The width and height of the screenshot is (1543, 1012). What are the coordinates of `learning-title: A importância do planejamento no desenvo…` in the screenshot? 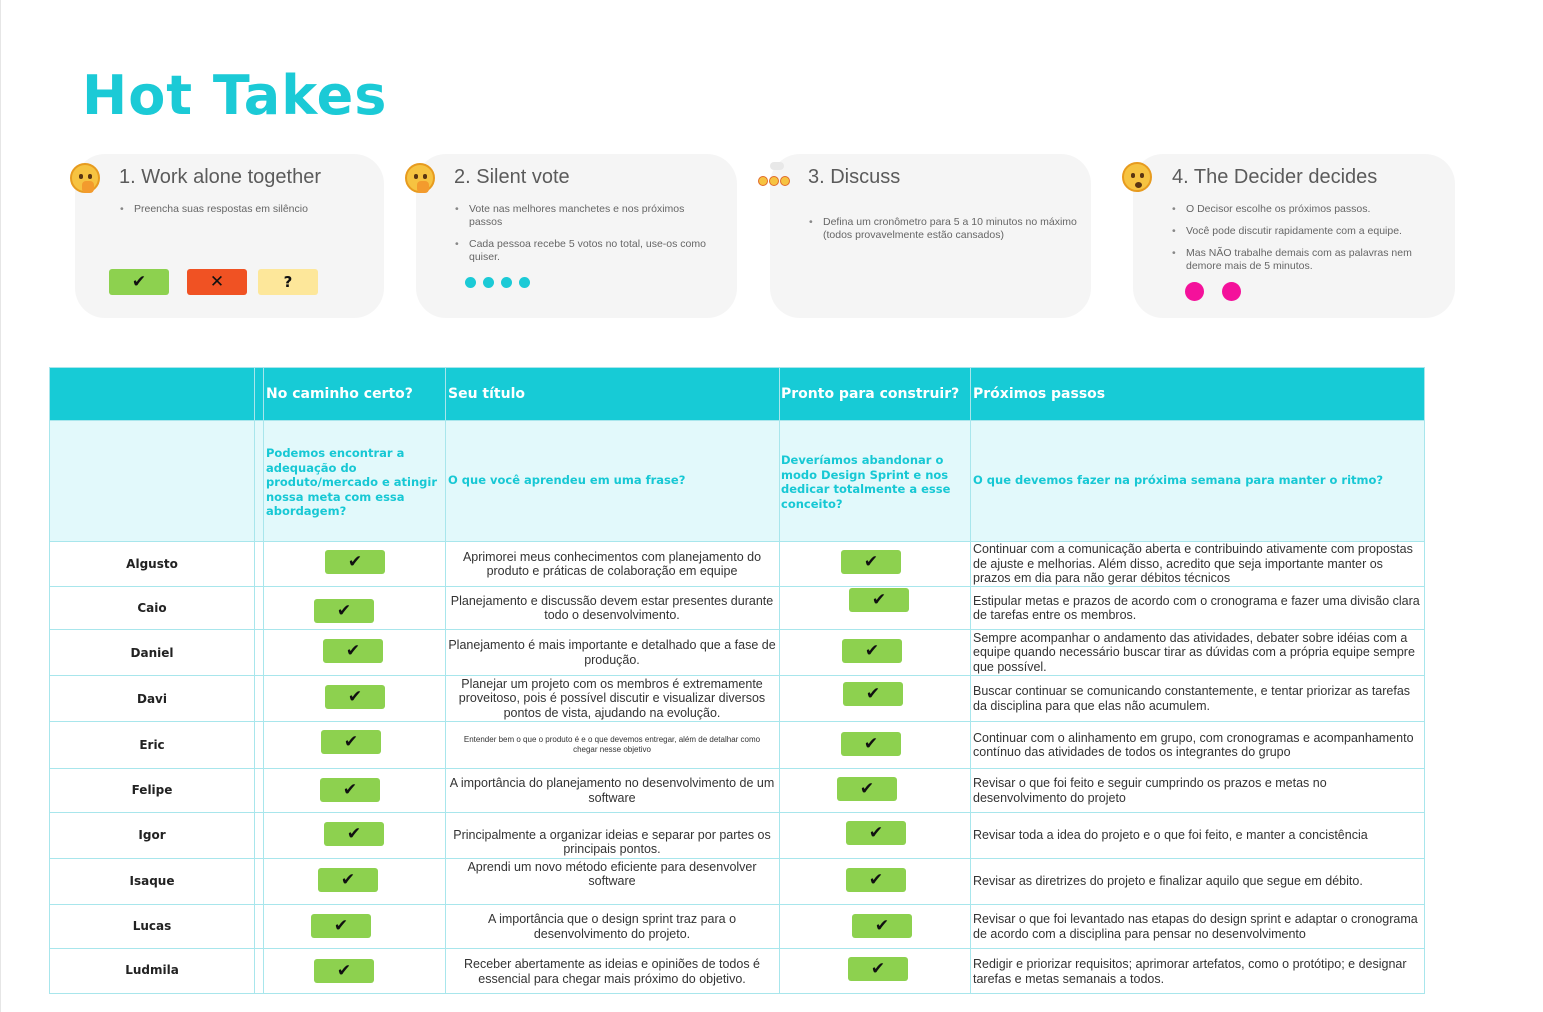 It's located at (612, 790).